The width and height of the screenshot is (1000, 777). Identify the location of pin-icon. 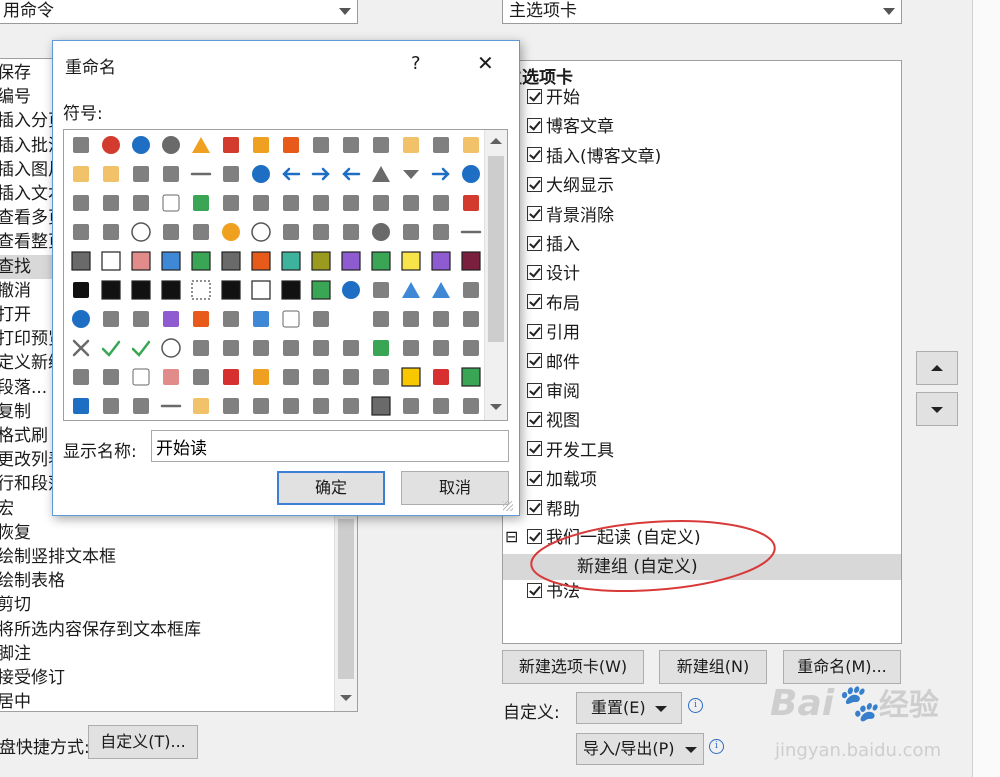
(81, 203).